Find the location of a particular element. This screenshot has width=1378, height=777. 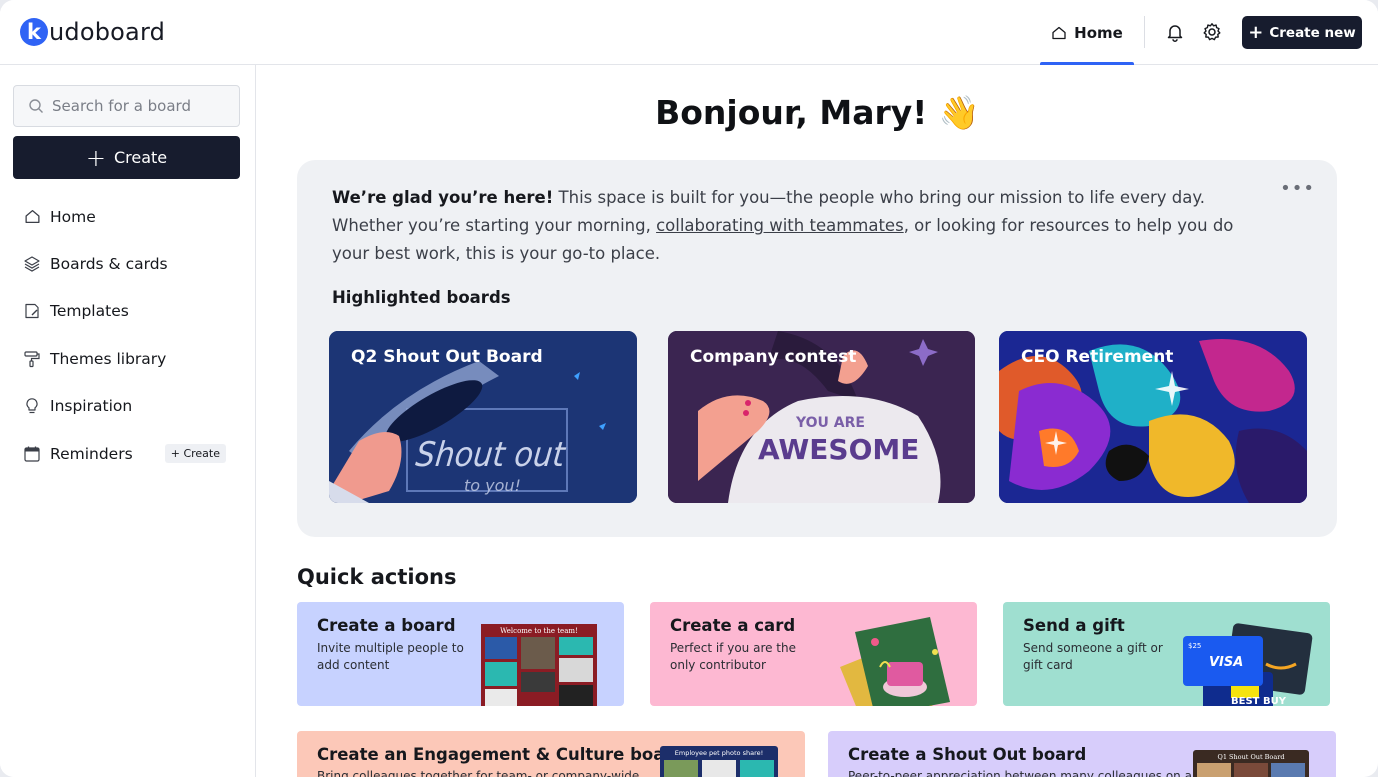

top-bar: k udoboard Home + Create new is located at coordinates (689, 32).